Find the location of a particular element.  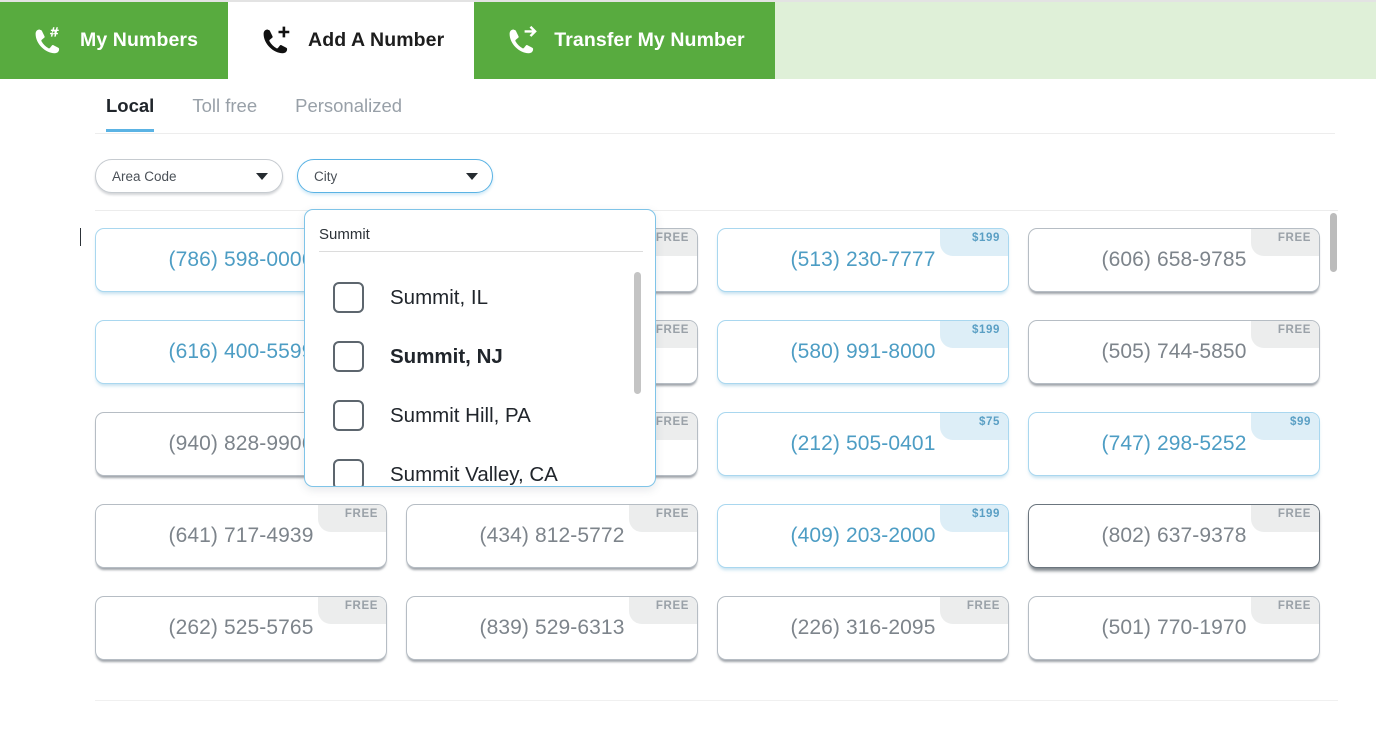

city-option-row: Summit Hill, PA is located at coordinates (480, 415).